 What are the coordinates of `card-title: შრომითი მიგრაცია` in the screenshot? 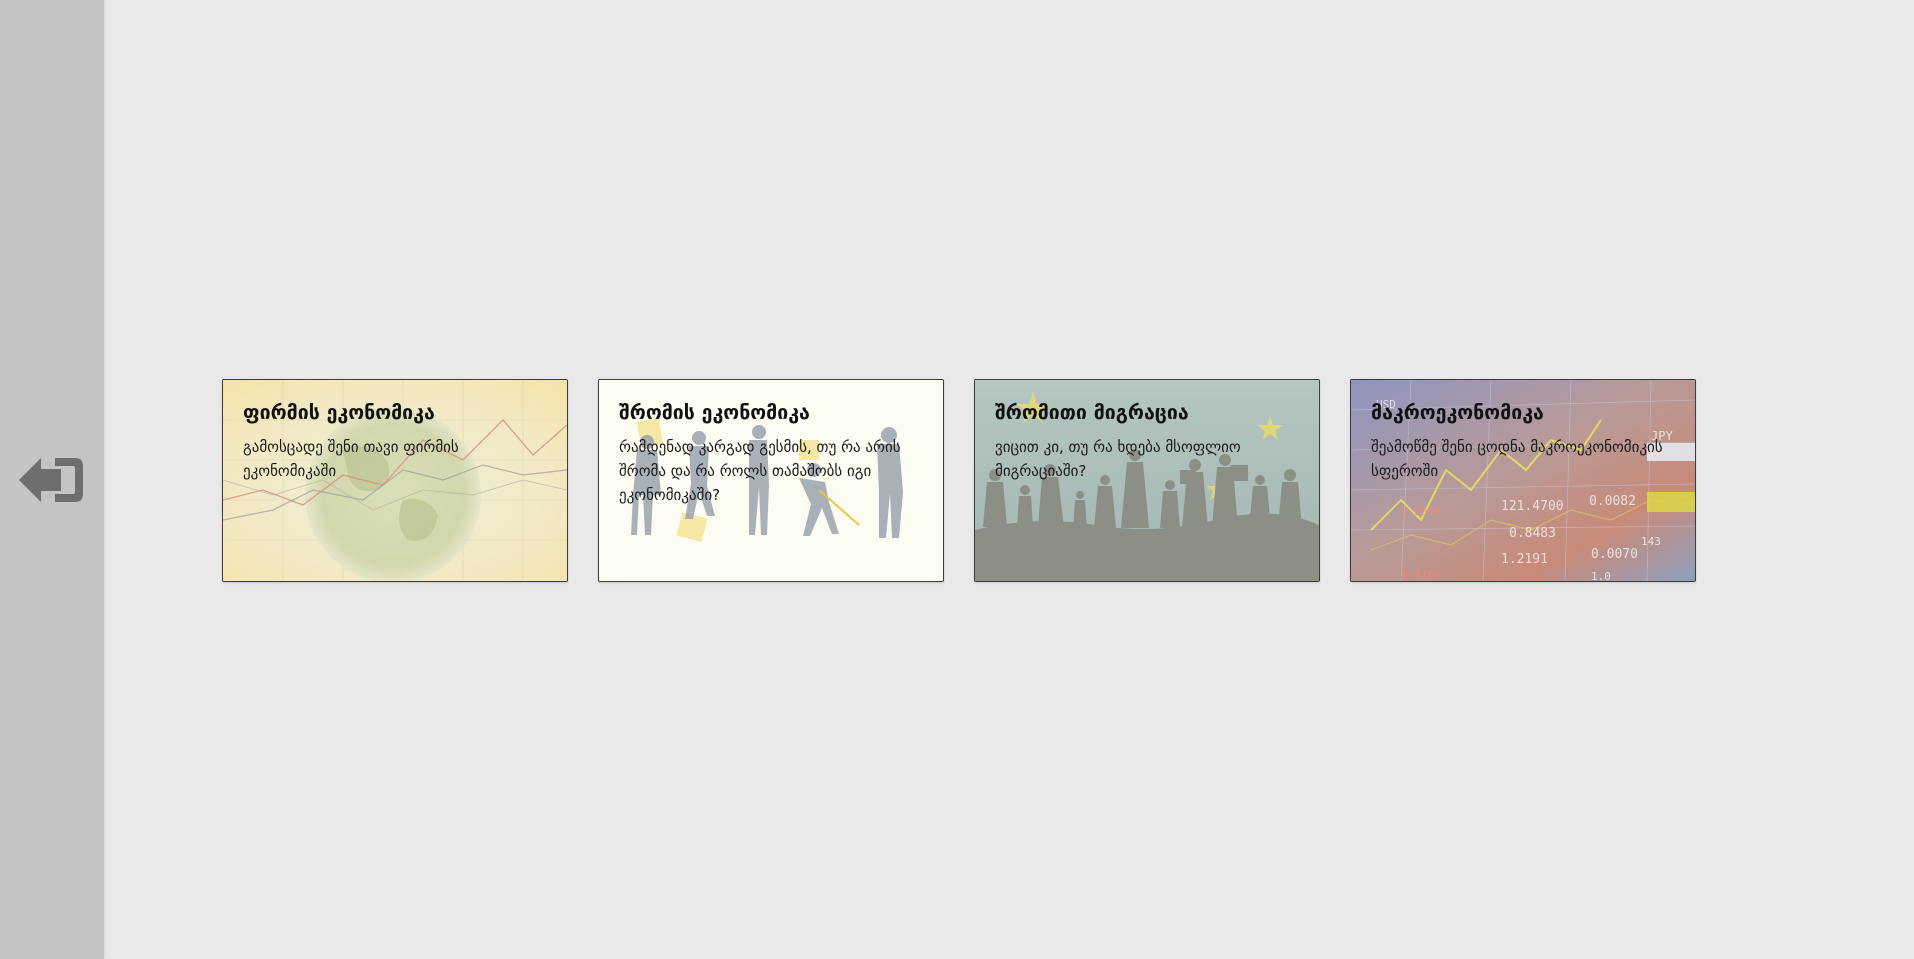 It's located at (1092, 412).